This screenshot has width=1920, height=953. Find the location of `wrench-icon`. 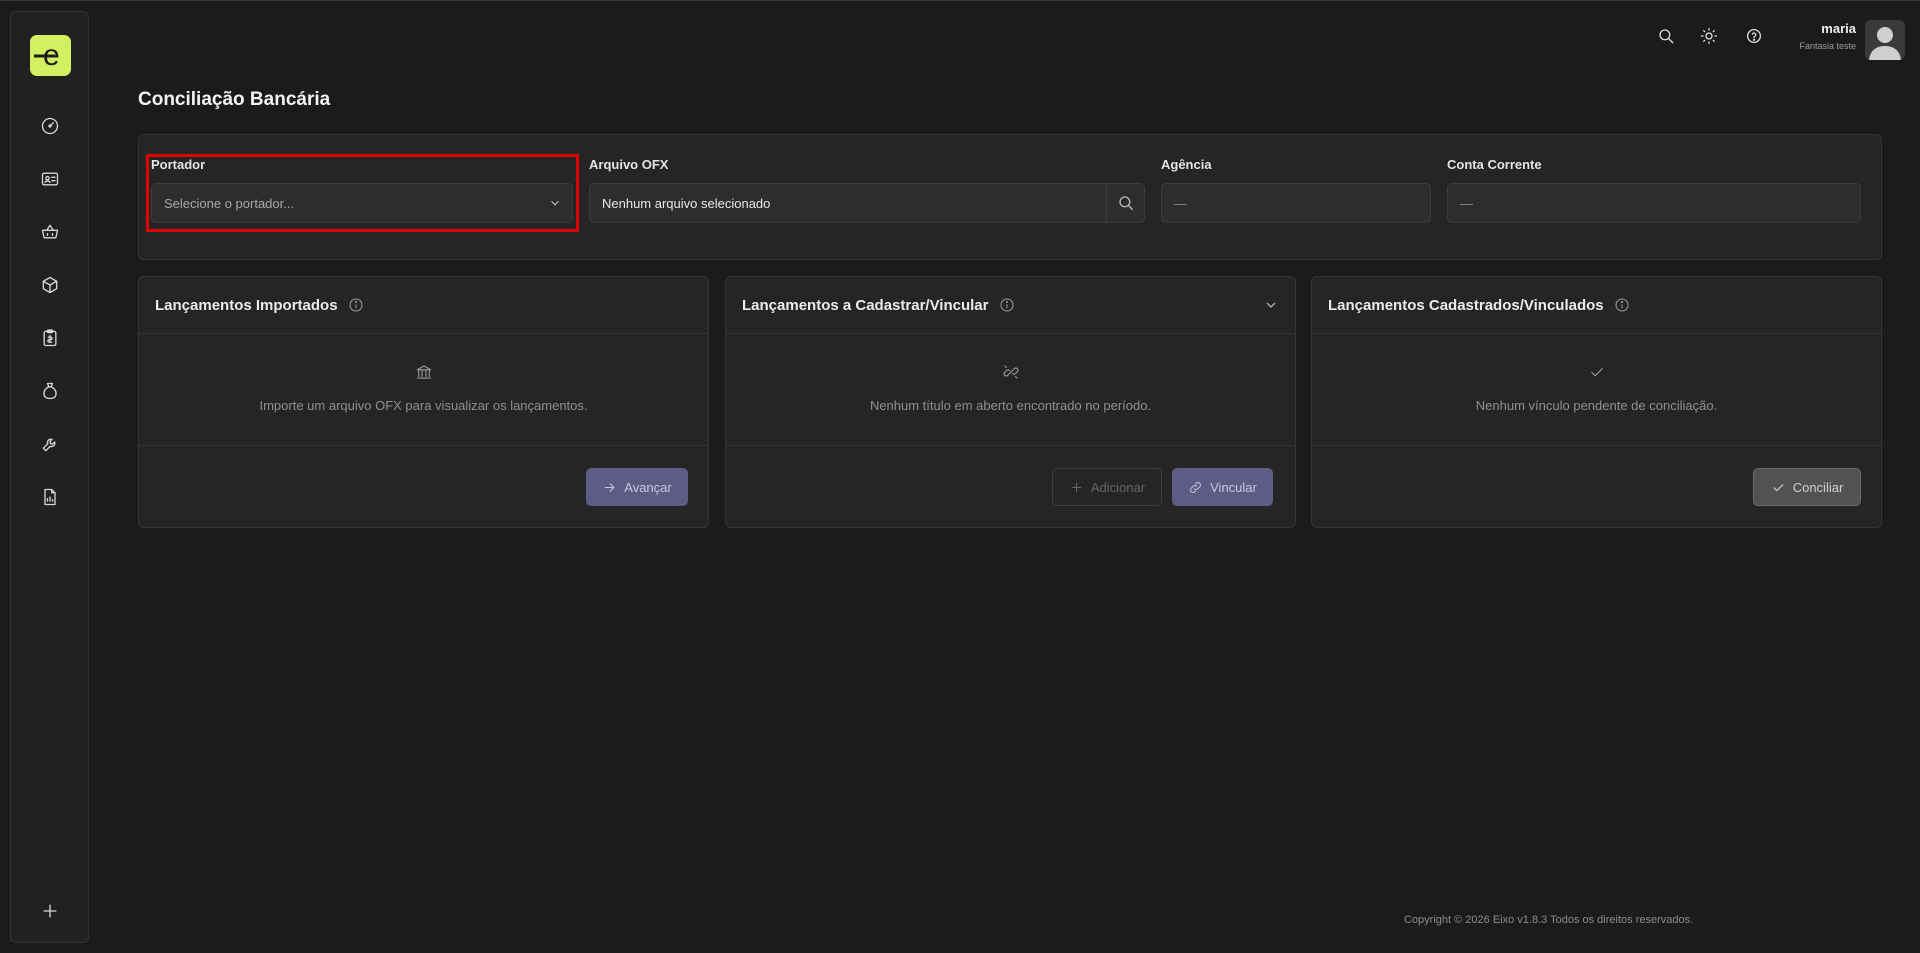

wrench-icon is located at coordinates (50, 444).